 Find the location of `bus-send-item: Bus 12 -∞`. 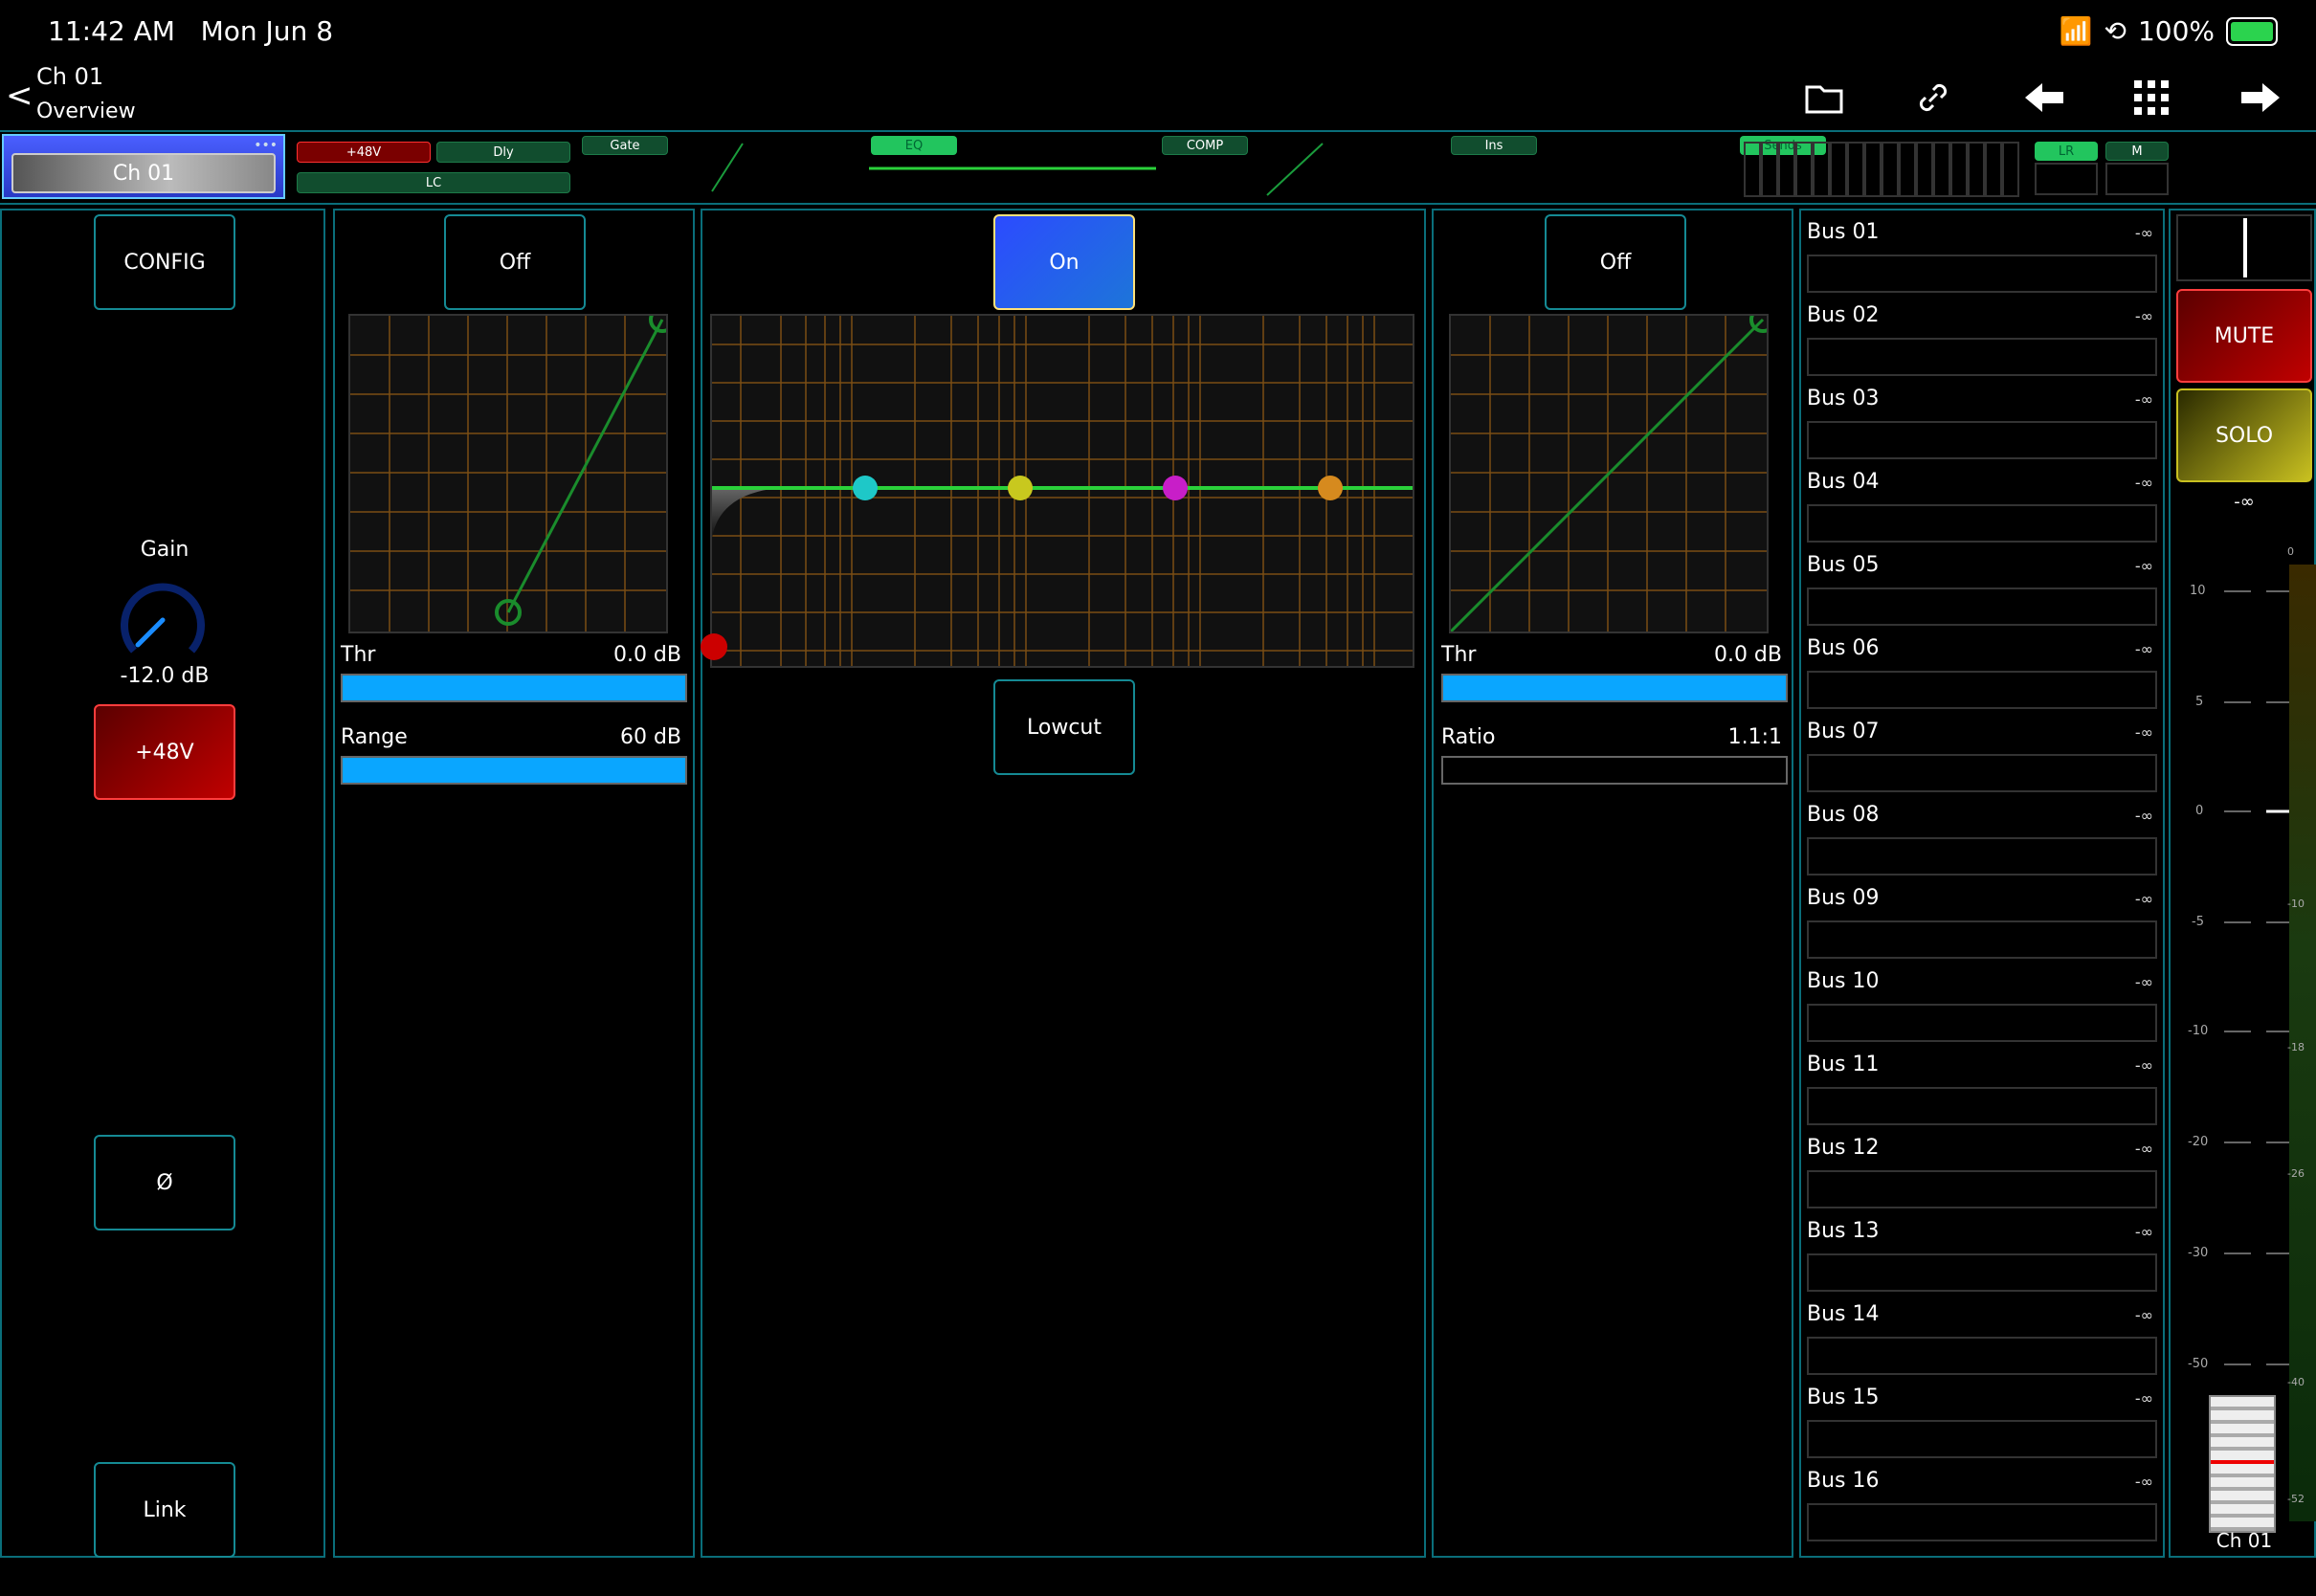

bus-send-item: Bus 12 -∞ is located at coordinates (1982, 1178).